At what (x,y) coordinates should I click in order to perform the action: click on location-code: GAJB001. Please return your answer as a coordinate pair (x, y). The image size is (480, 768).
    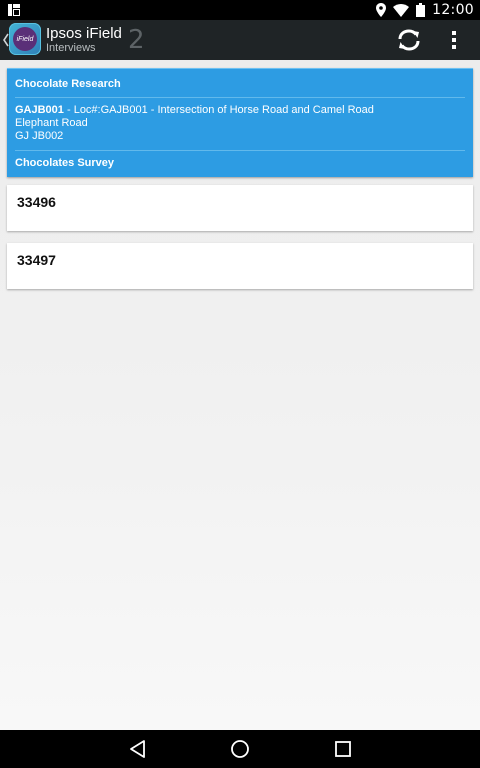
    Looking at the image, I should click on (39, 110).